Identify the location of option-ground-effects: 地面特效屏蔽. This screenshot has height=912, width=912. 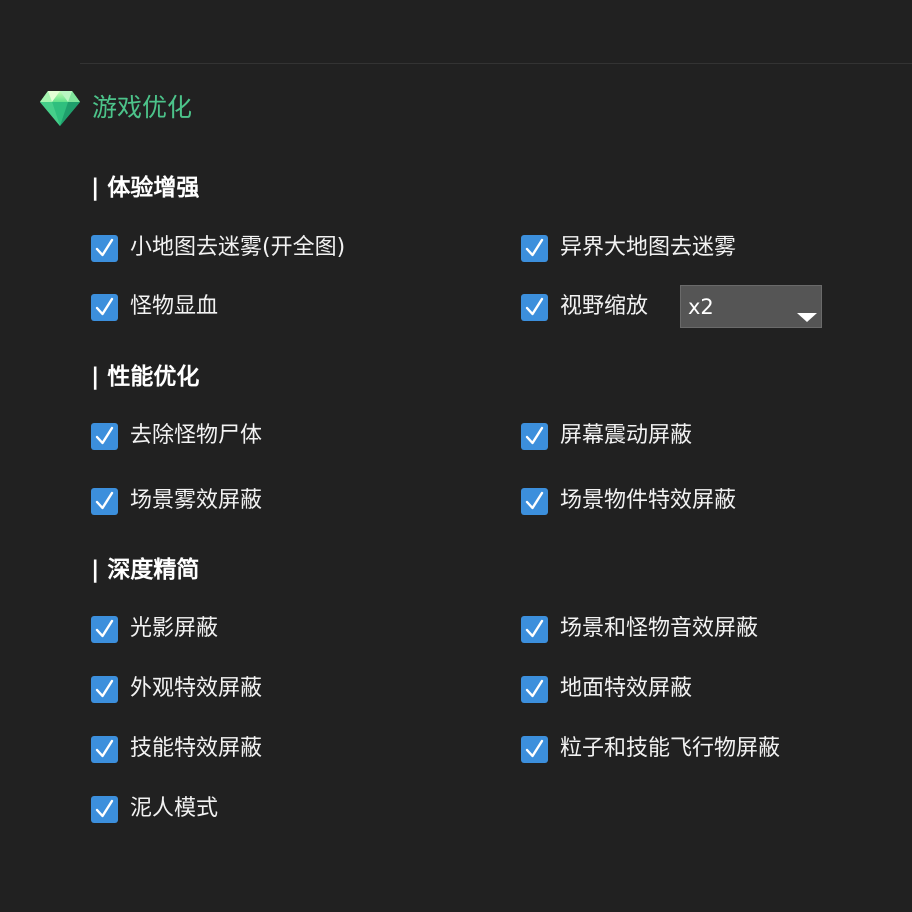
(606, 689).